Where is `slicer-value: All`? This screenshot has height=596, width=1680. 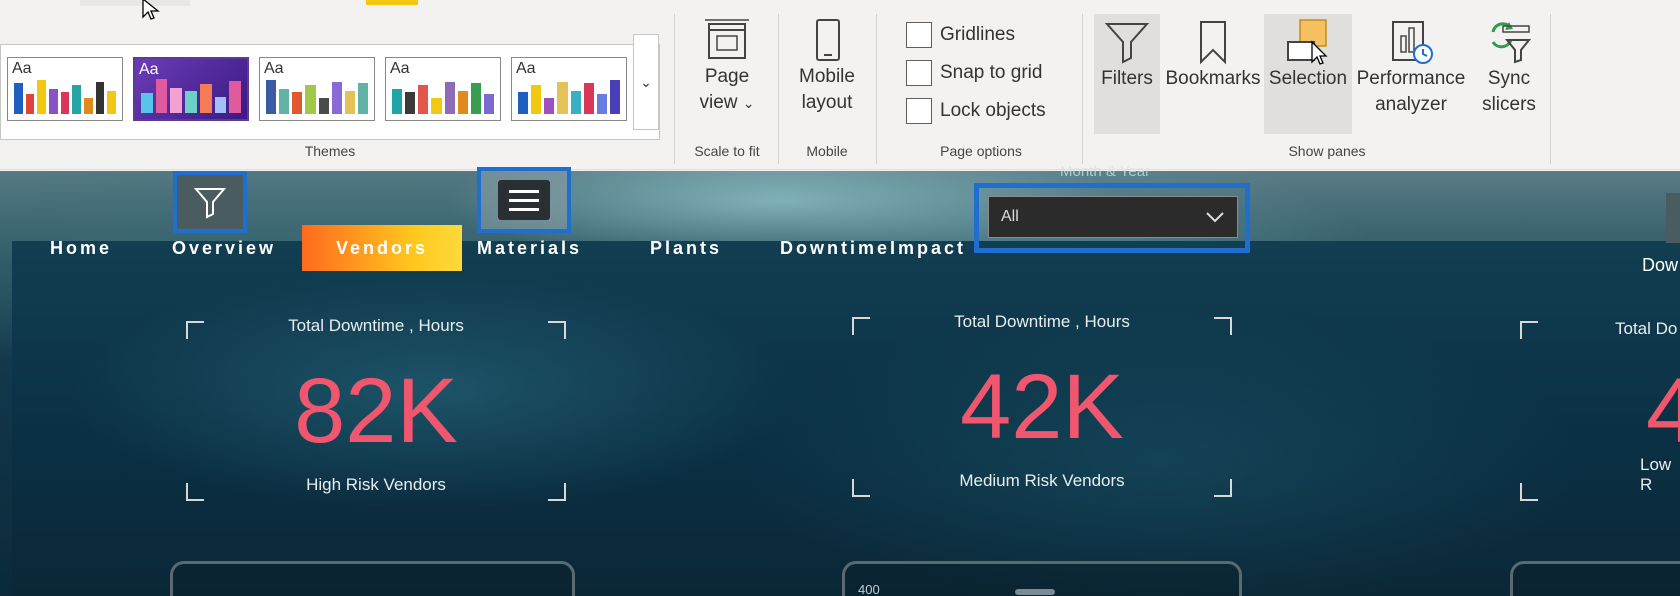
slicer-value: All is located at coordinates (1010, 216).